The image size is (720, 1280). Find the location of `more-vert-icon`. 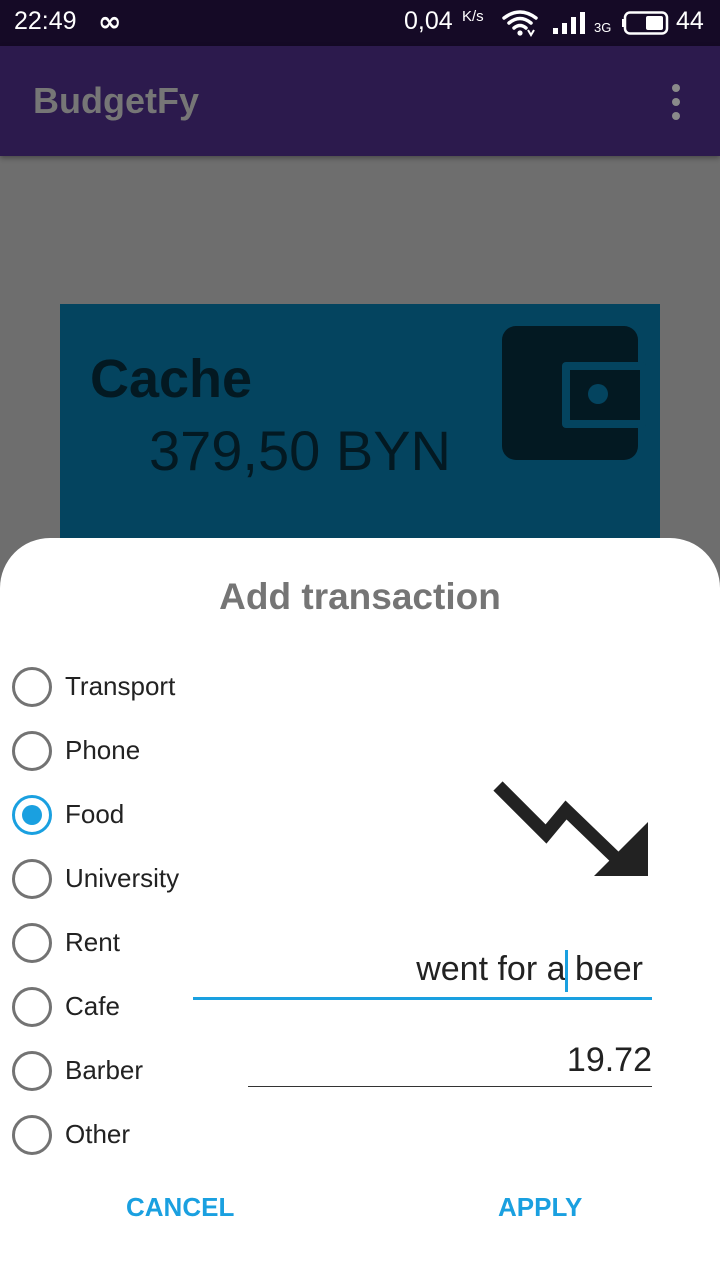

more-vert-icon is located at coordinates (677, 102).